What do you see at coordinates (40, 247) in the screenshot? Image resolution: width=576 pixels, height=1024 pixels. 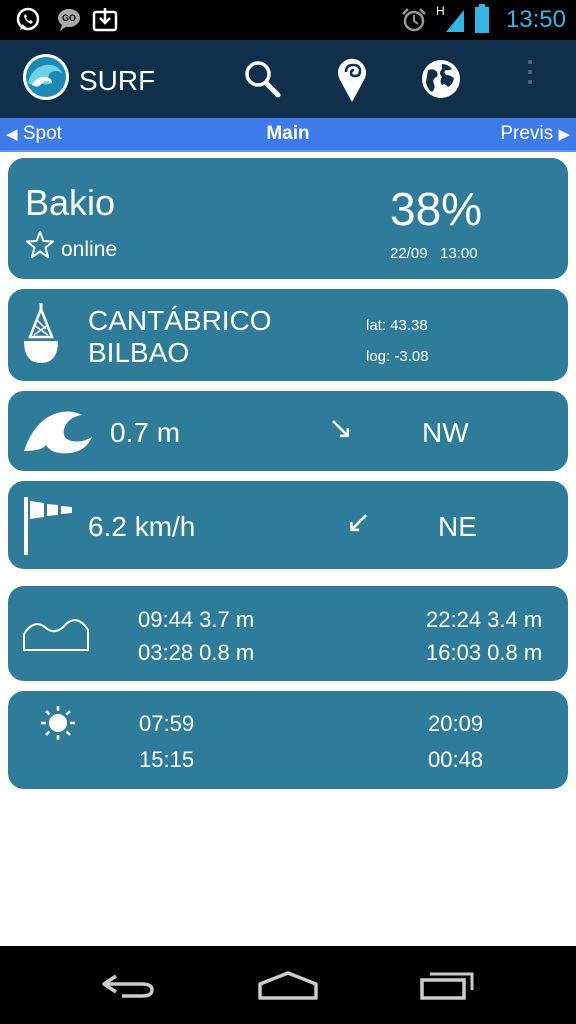 I see `star-icon` at bounding box center [40, 247].